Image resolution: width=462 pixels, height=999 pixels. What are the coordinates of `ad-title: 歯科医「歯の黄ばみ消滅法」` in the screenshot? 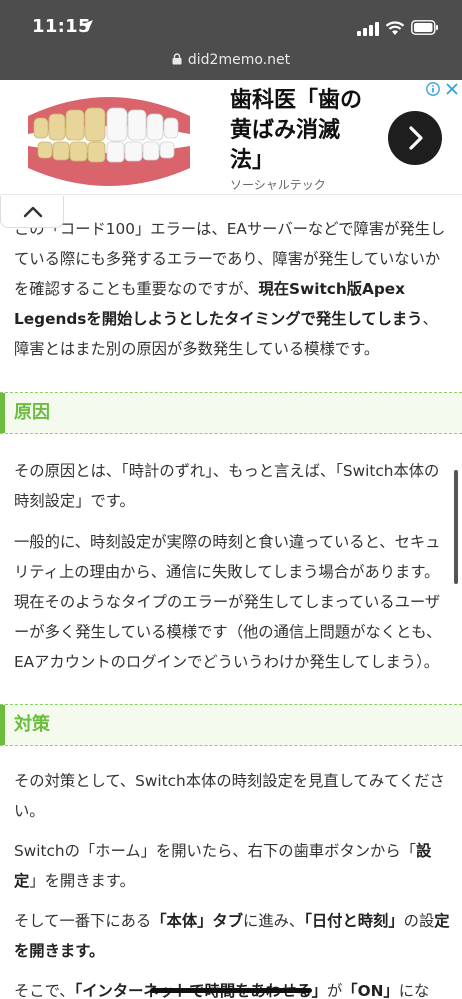 It's located at (300, 131).